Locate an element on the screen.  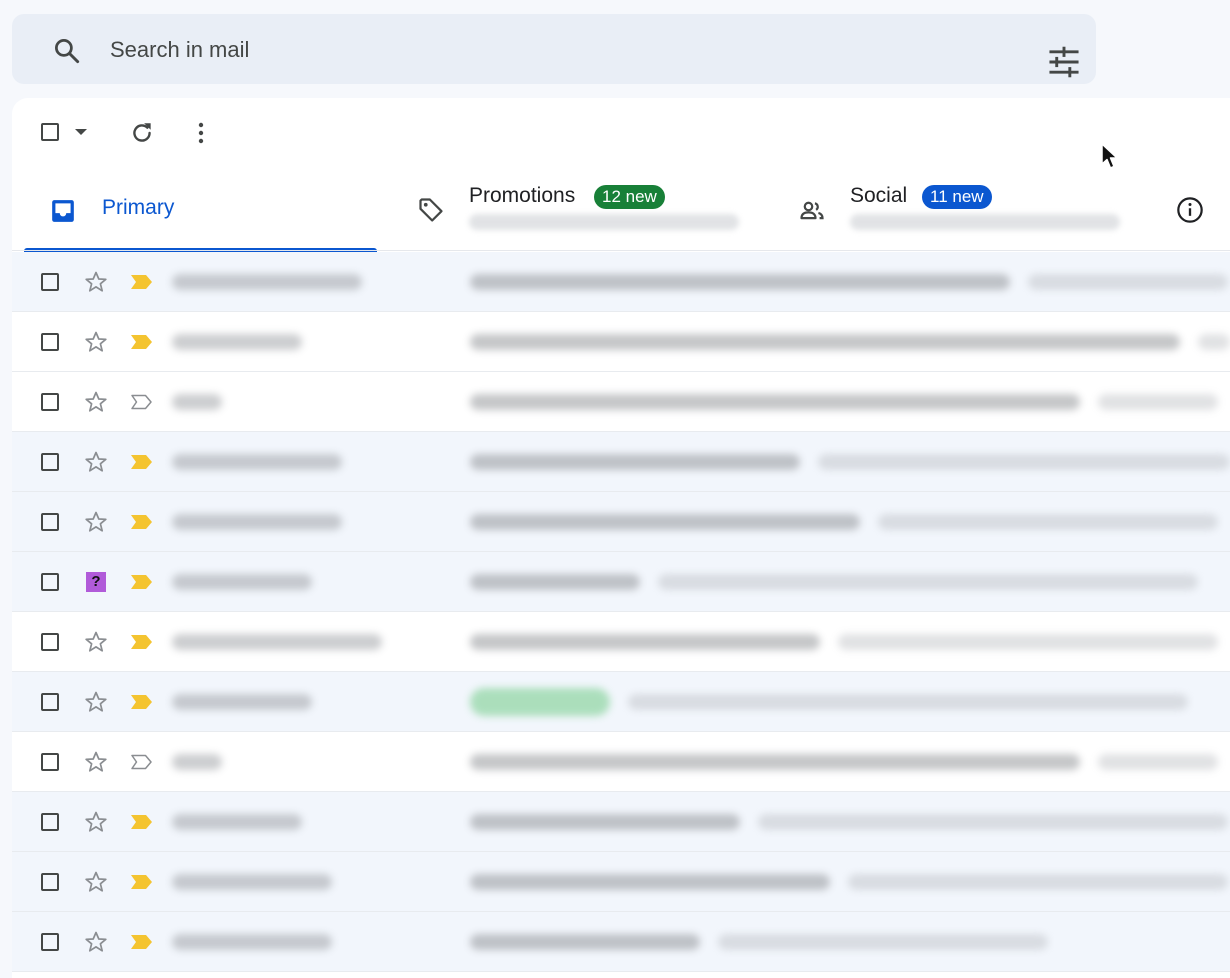
people-icon is located at coordinates (812, 210).